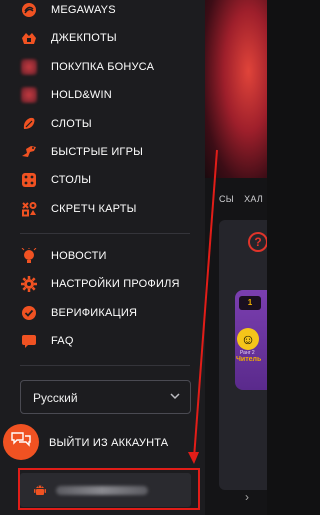  Describe the element at coordinates (236, 199) in the screenshot. I see `background-tabs: СЫ ХАЛ` at that location.